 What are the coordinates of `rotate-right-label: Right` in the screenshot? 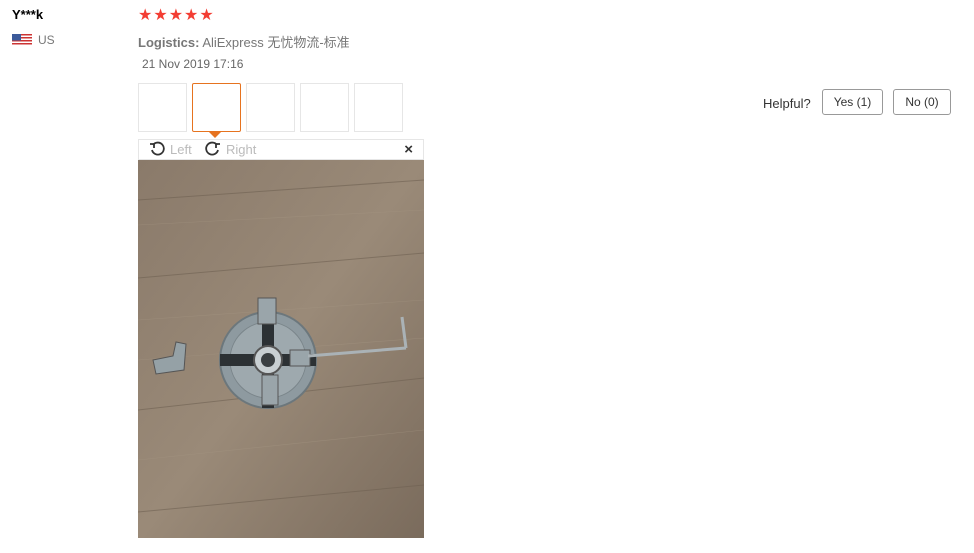 It's located at (241, 149).